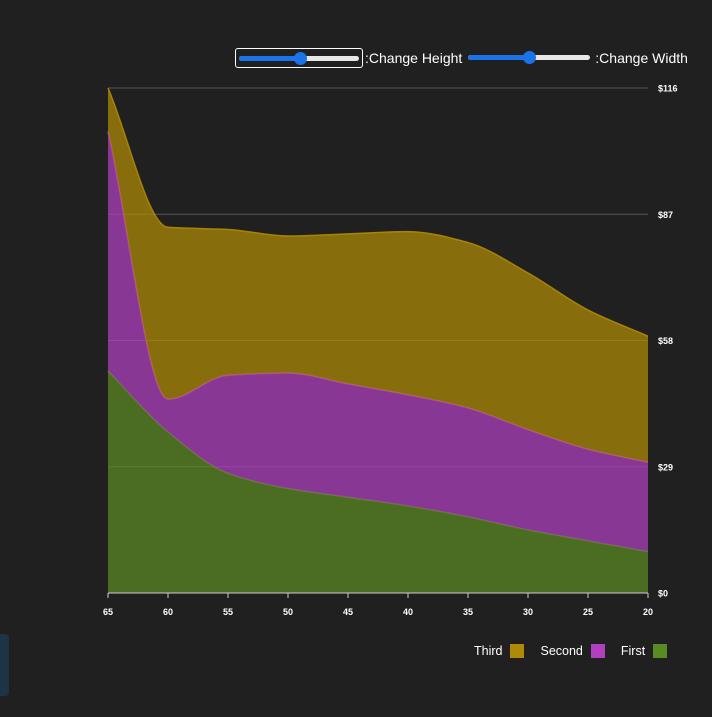 Image resolution: width=712 pixels, height=717 pixels. I want to click on y-tick-label: $29, so click(665, 467).